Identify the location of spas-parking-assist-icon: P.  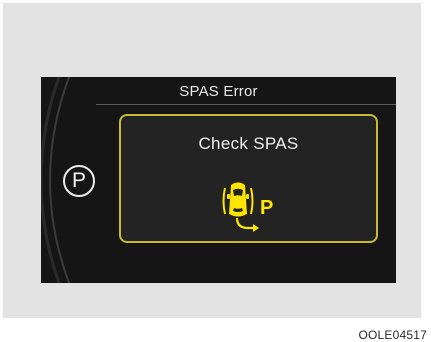
(247, 207).